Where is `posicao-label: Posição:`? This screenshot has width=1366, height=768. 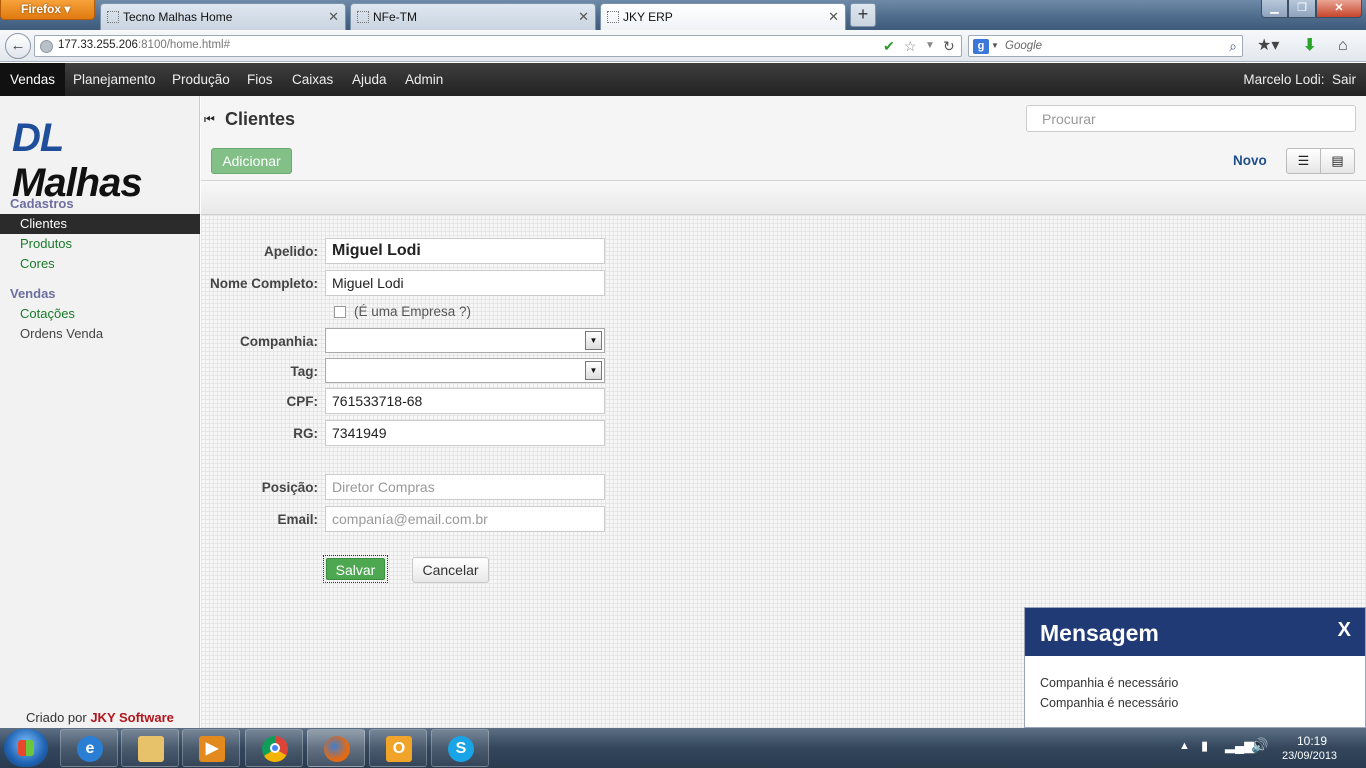 posicao-label: Posição: is located at coordinates (289, 487).